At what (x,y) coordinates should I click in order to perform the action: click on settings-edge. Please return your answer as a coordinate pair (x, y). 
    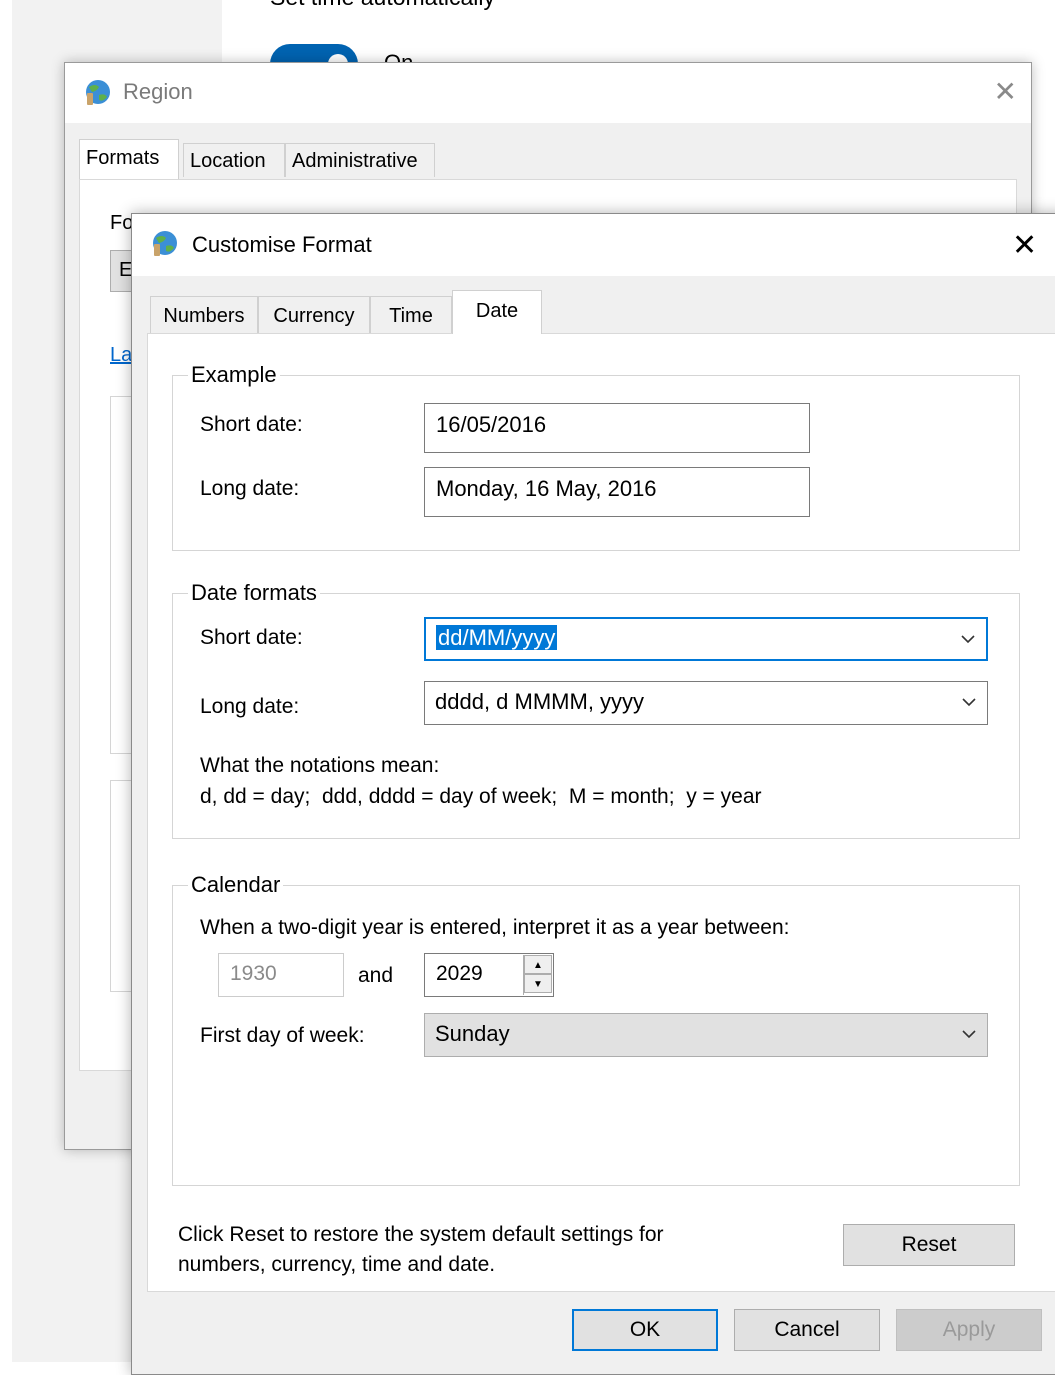
    Looking at the image, I should click on (6, 681).